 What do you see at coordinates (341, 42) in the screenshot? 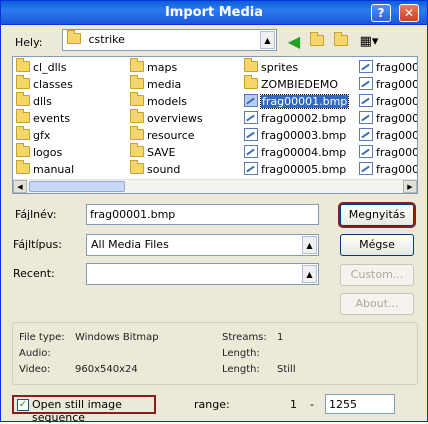
I see `new-folder-icon` at bounding box center [341, 42].